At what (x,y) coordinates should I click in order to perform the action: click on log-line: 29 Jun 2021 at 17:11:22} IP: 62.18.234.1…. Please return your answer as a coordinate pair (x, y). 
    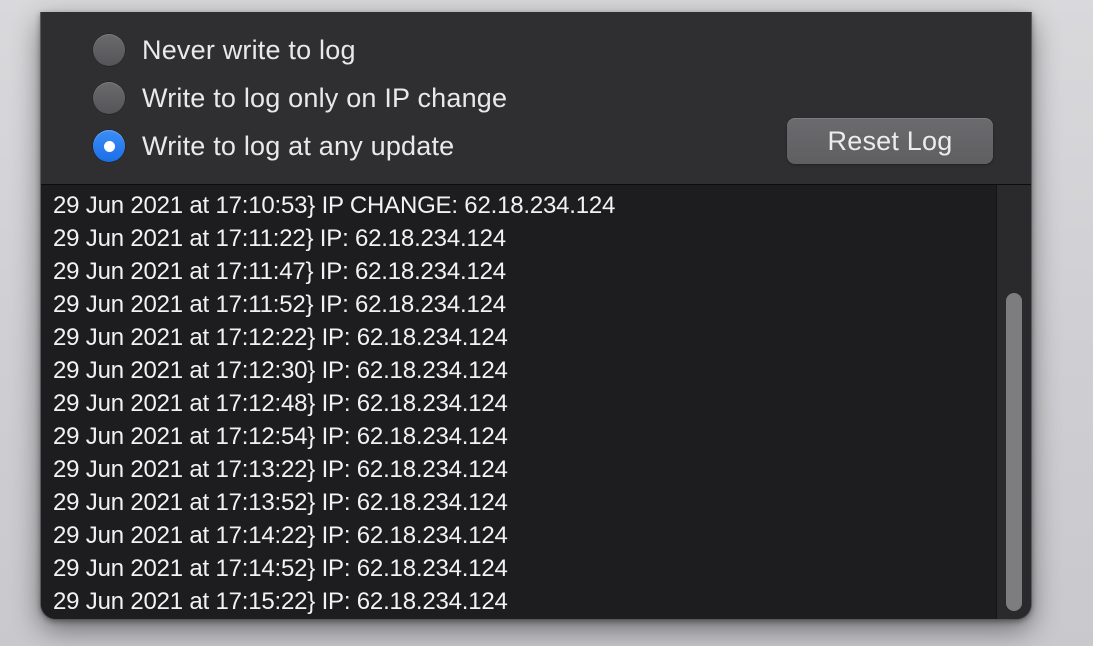
    Looking at the image, I should click on (279, 238).